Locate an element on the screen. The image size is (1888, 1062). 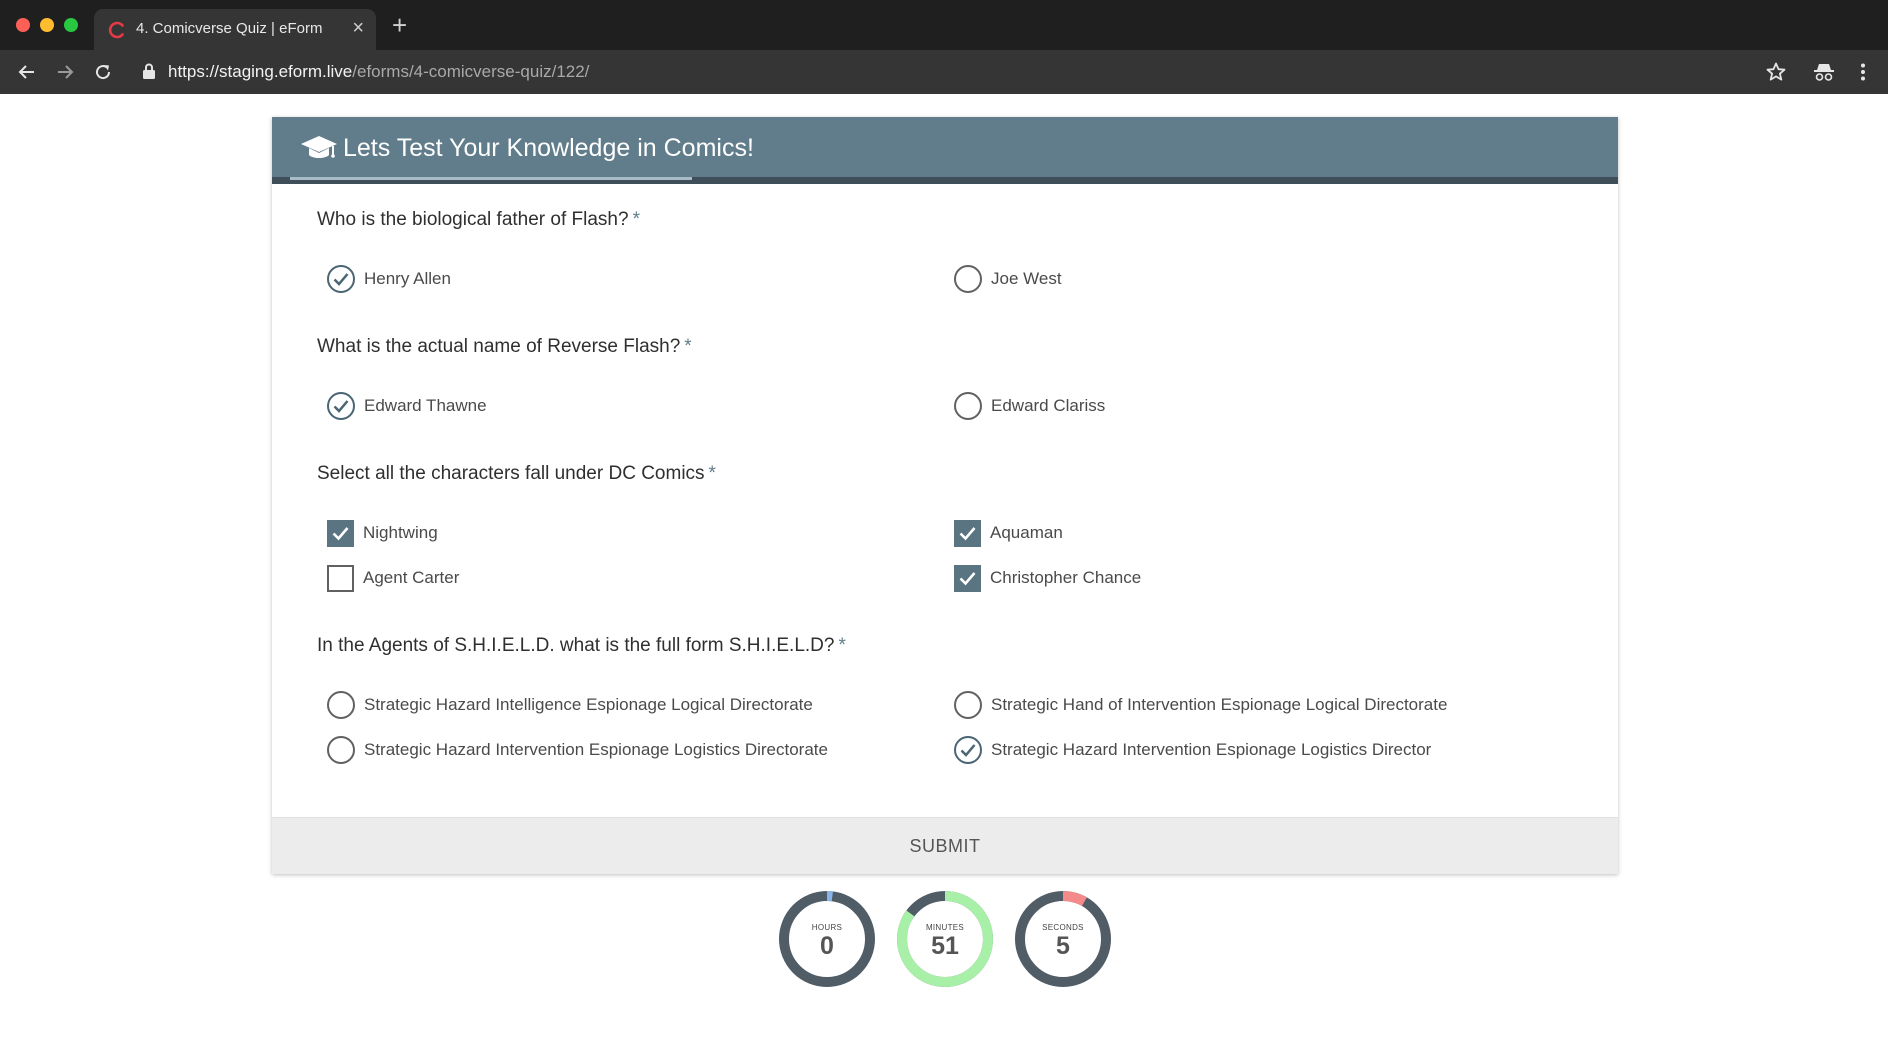
option-label: Agent Carter is located at coordinates (411, 577).